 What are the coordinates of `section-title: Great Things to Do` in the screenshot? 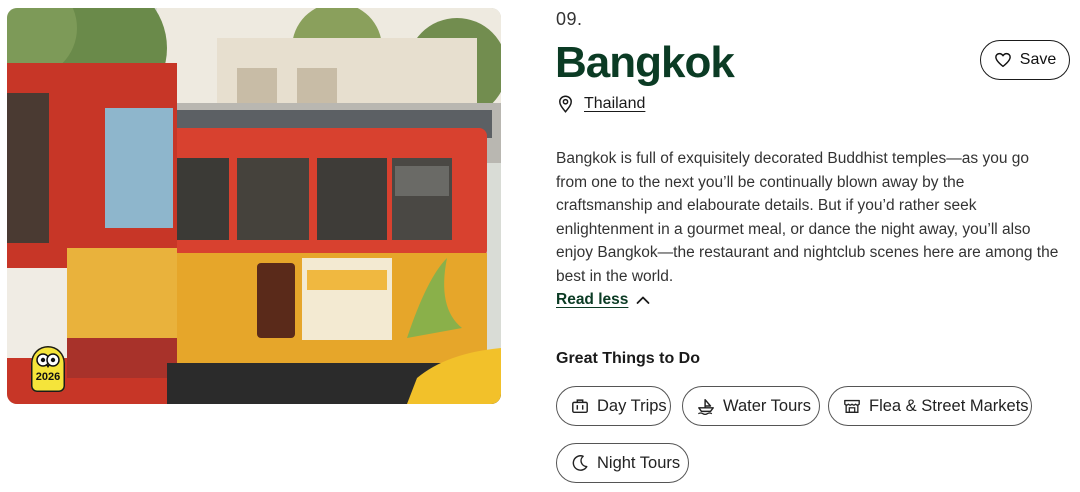 It's located at (628, 358).